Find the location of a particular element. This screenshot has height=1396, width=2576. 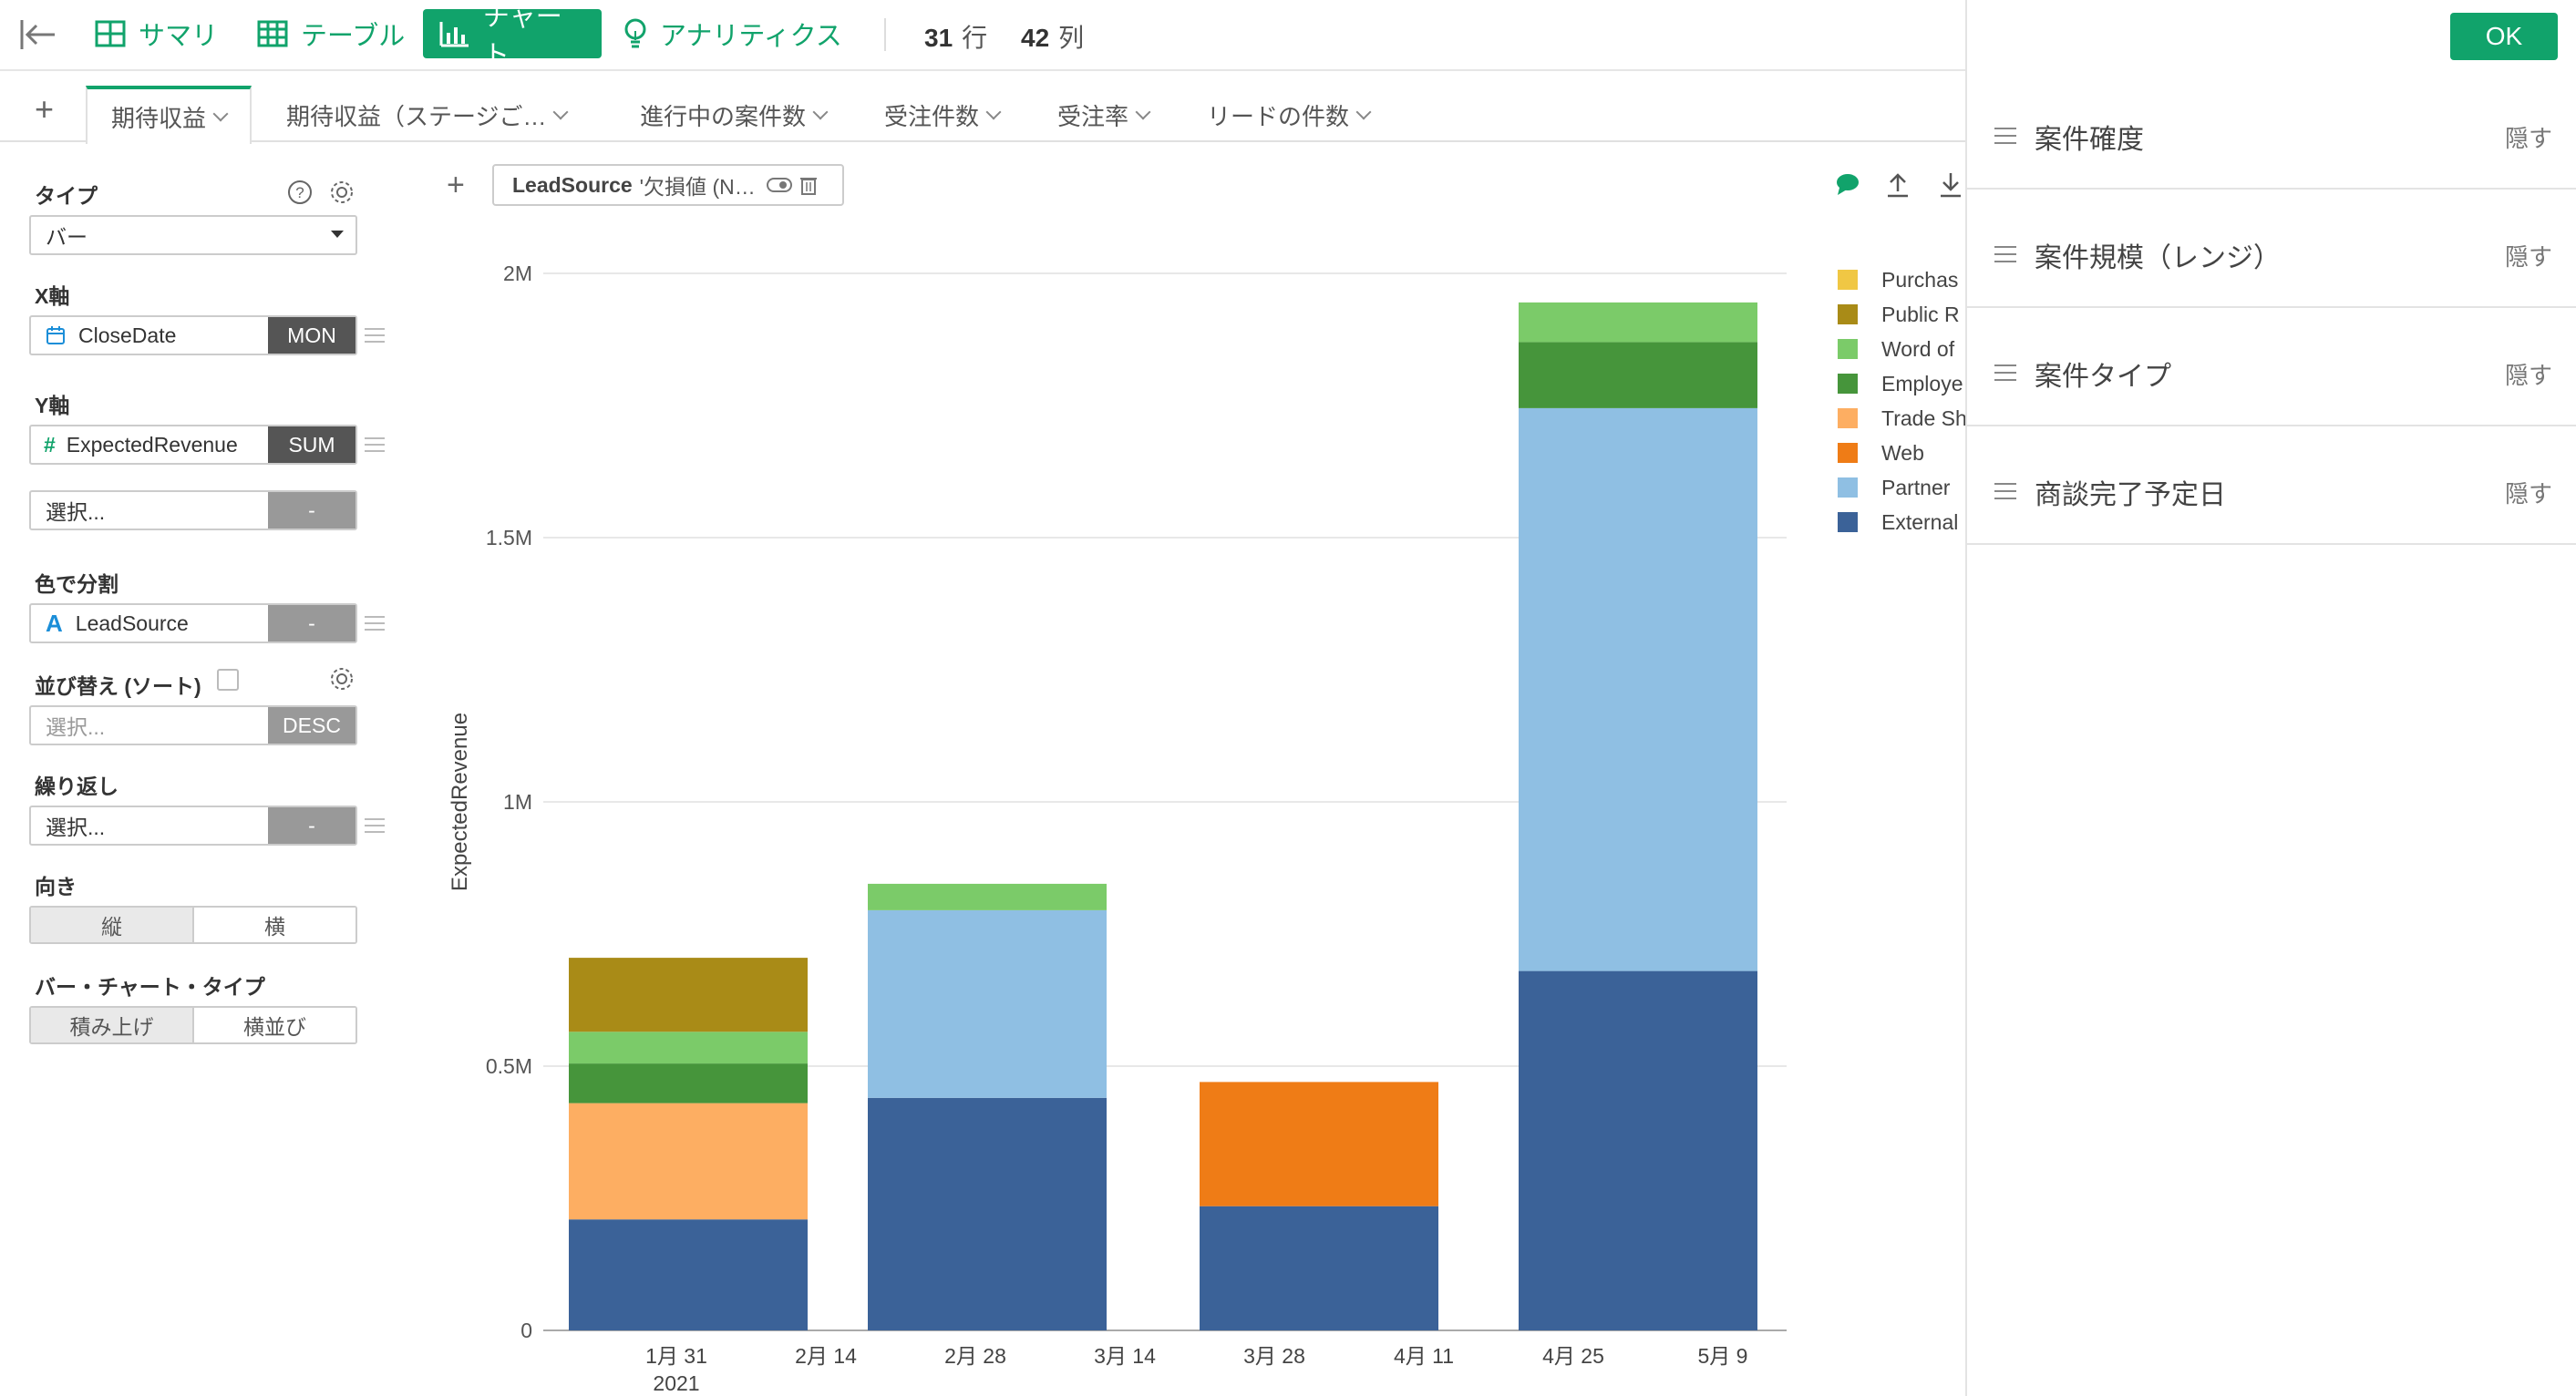

tab-won-deals: 受注件数 is located at coordinates (942, 114).